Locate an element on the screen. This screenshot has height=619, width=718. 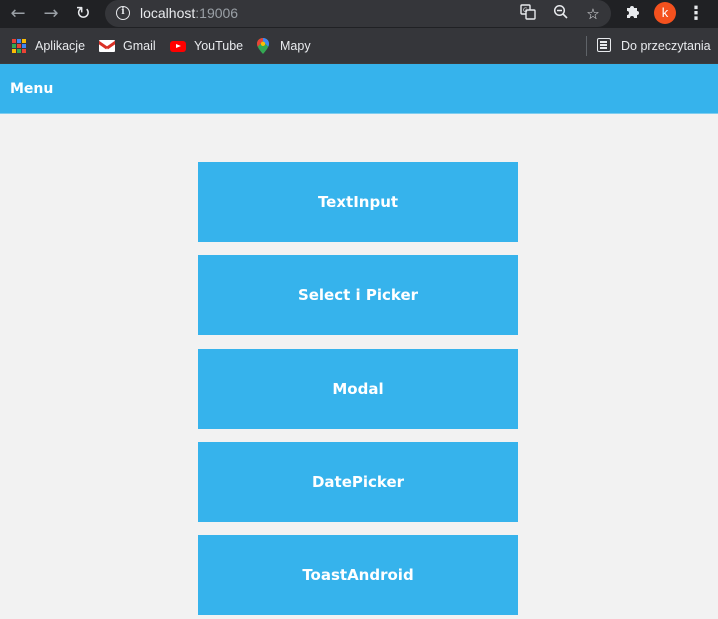
url-text: localhost:19006 is located at coordinates (189, 13).